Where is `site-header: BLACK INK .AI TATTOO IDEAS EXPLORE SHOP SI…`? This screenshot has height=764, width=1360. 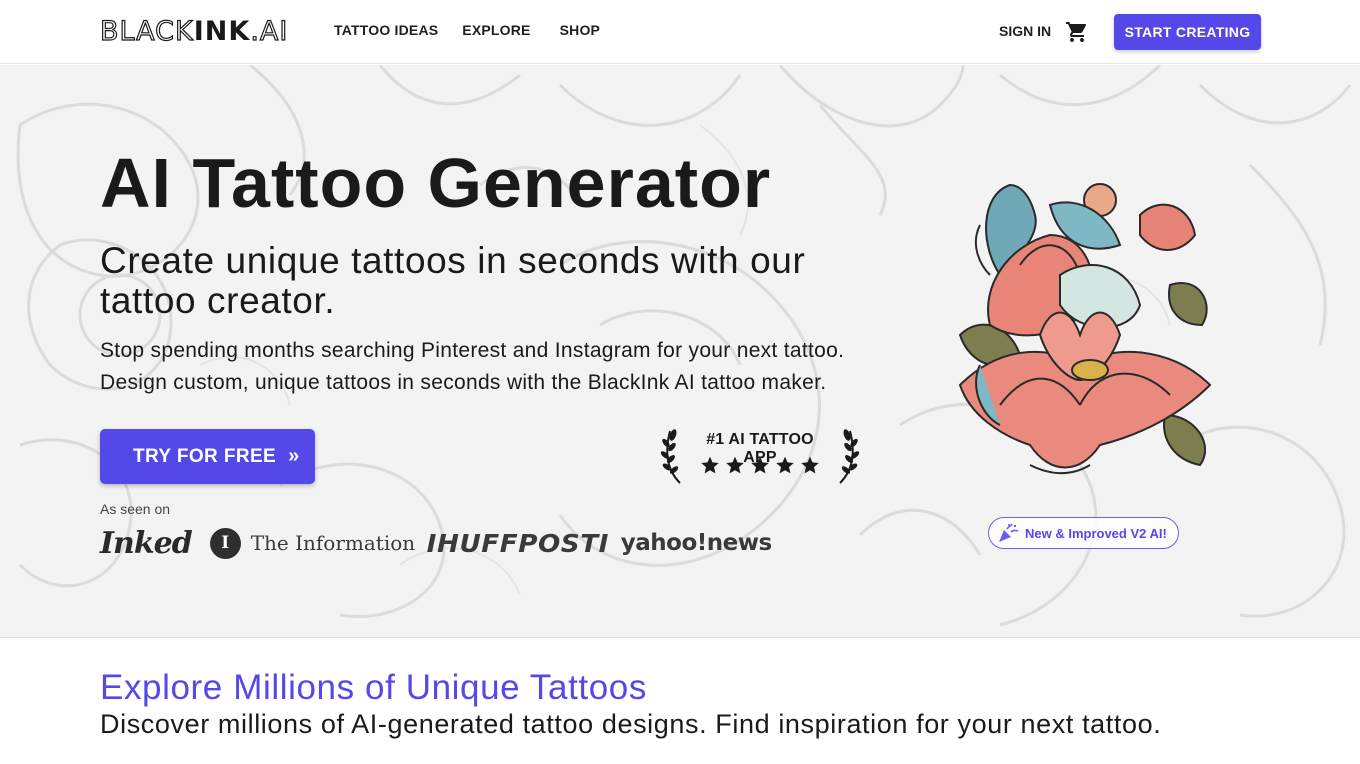
site-header: BLACK INK .AI TATTOO IDEAS EXPLORE SHOP SI… is located at coordinates (680, 32).